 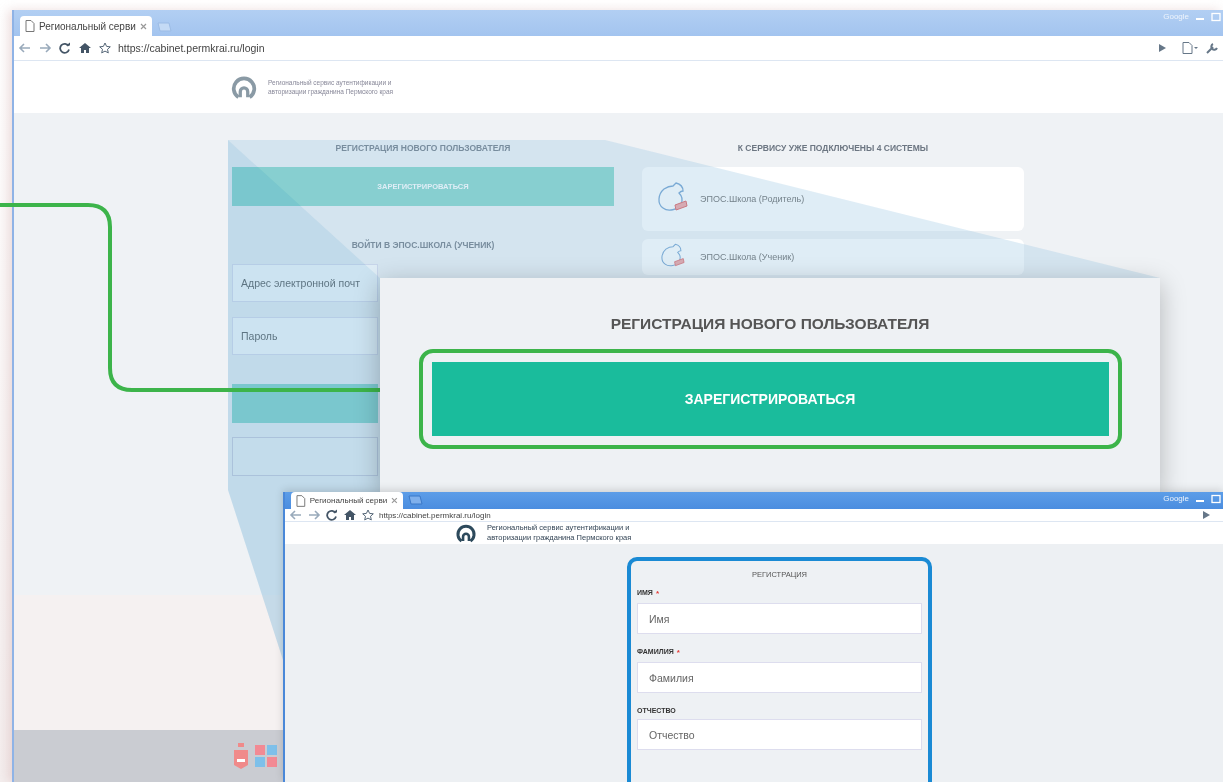 What do you see at coordinates (1176, 498) in the screenshot?
I see `window-label: Google` at bounding box center [1176, 498].